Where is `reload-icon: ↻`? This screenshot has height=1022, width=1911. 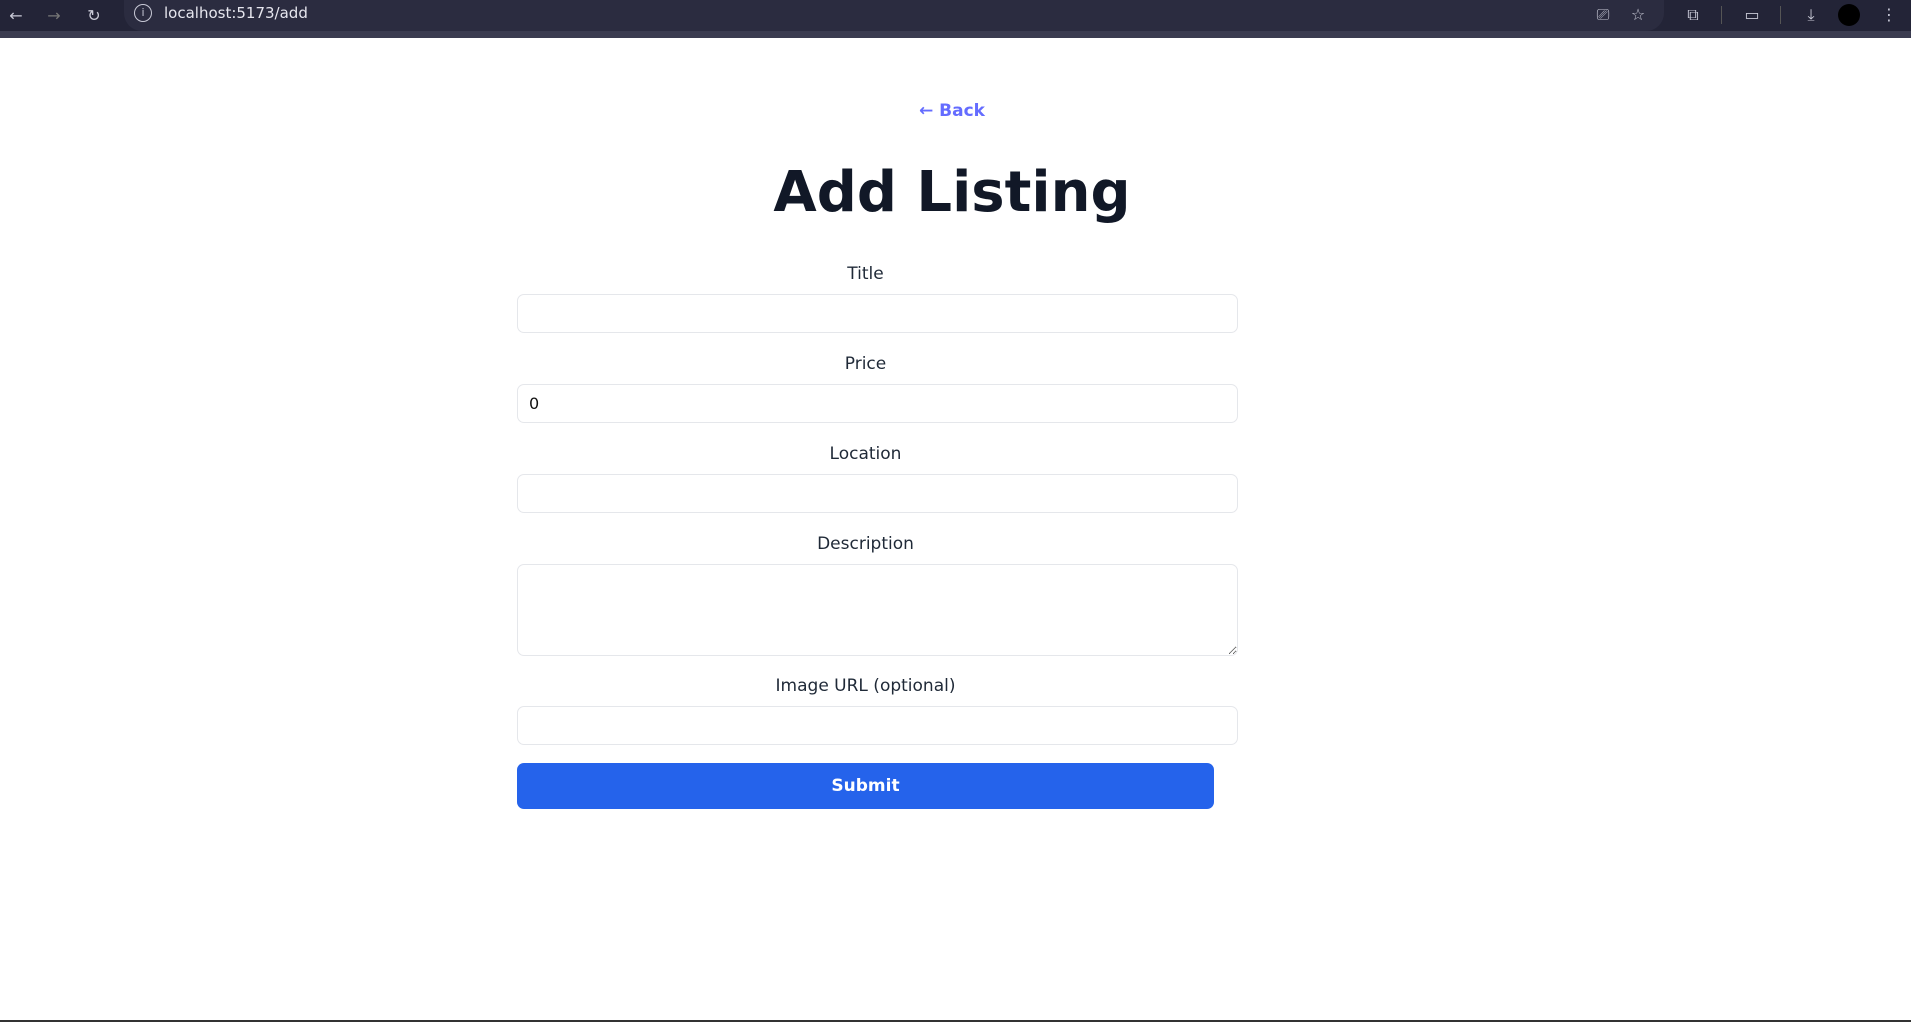
reload-icon: ↻ is located at coordinates (94, 16).